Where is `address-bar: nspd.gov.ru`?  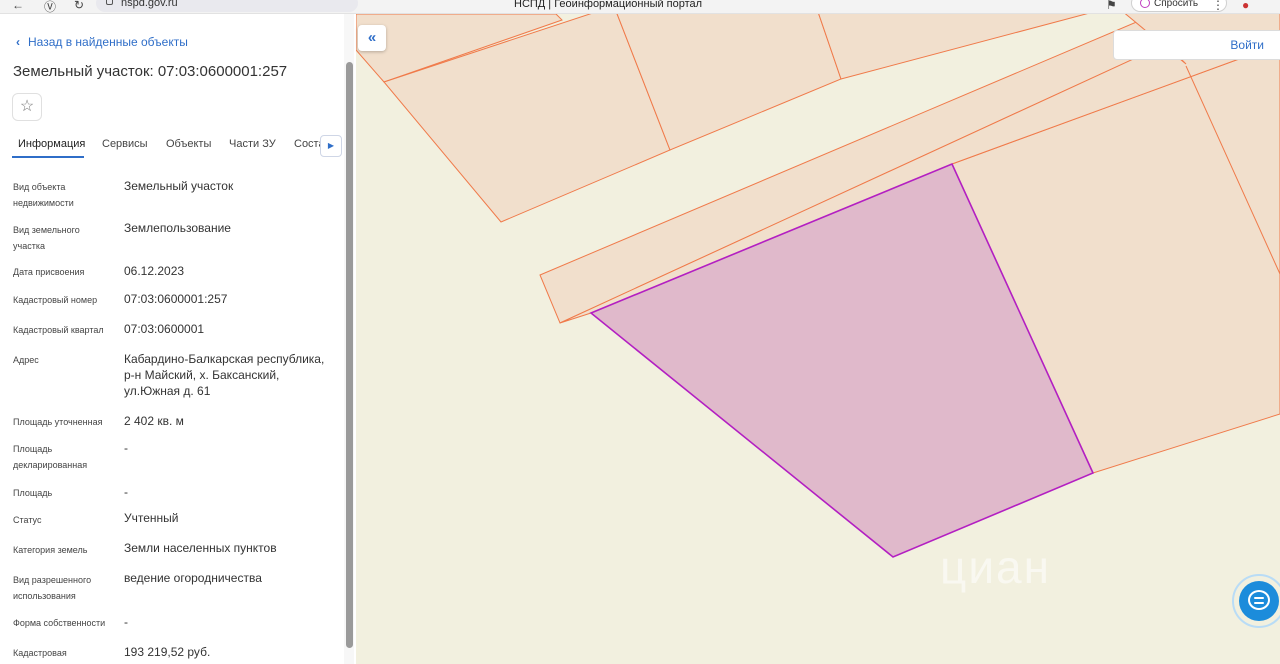 address-bar: nspd.gov.ru is located at coordinates (227, 6).